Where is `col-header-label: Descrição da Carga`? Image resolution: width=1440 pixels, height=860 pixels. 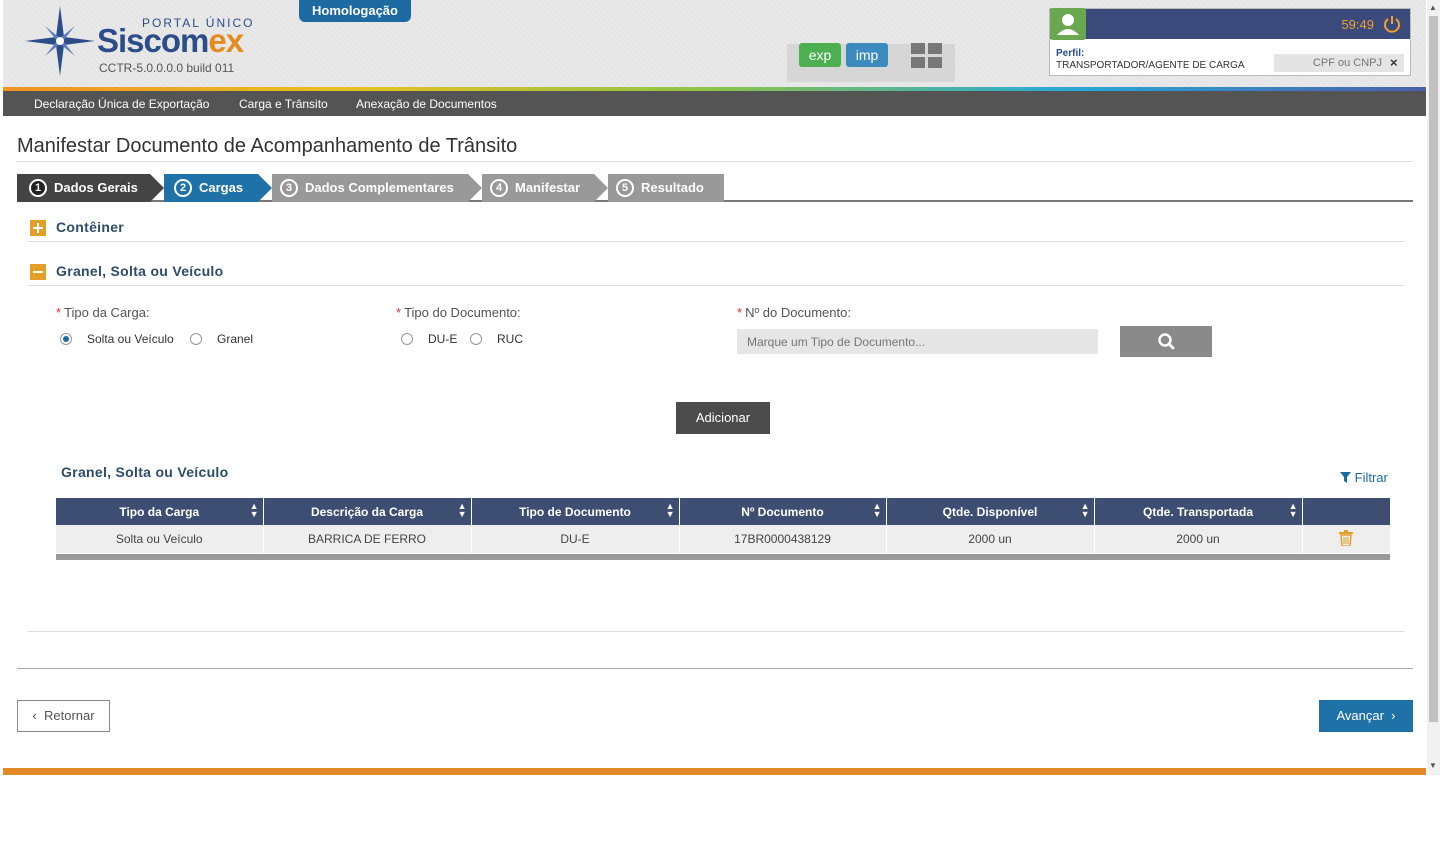
col-header-label: Descrição da Carga is located at coordinates (367, 511).